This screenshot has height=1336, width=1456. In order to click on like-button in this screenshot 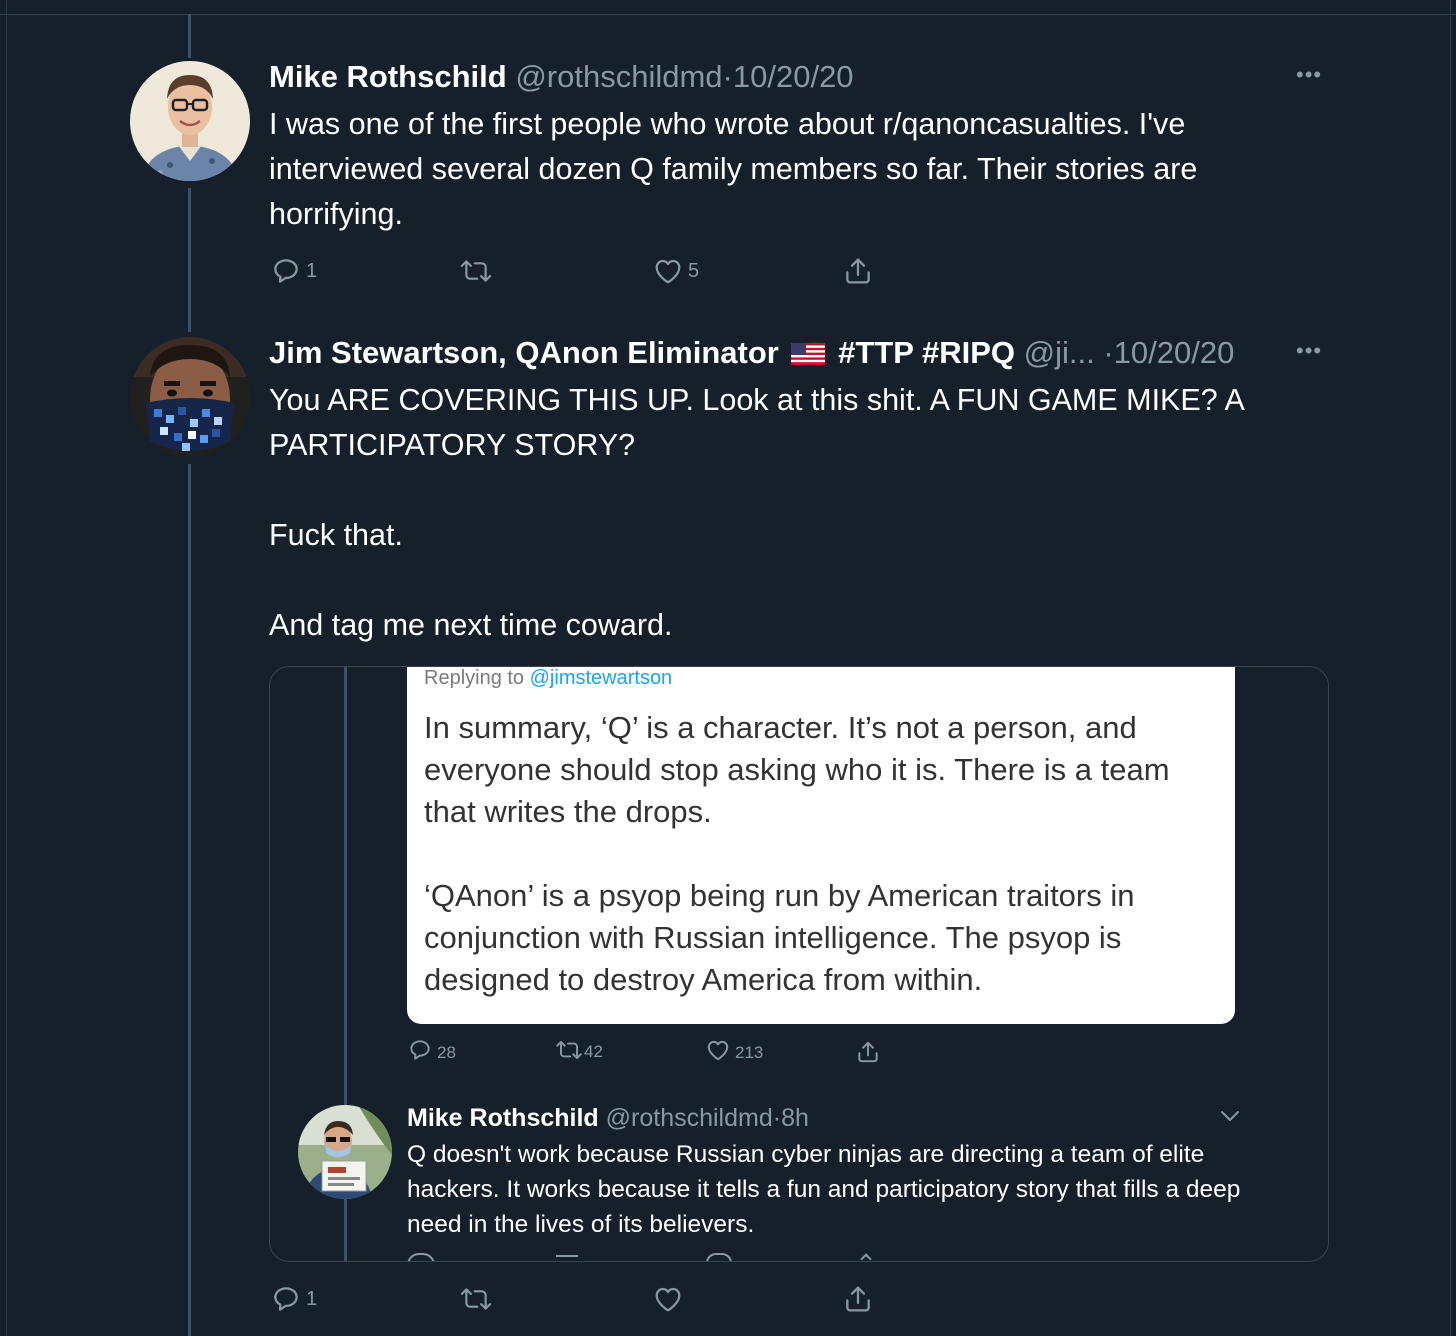, I will do `click(670, 1299)`.